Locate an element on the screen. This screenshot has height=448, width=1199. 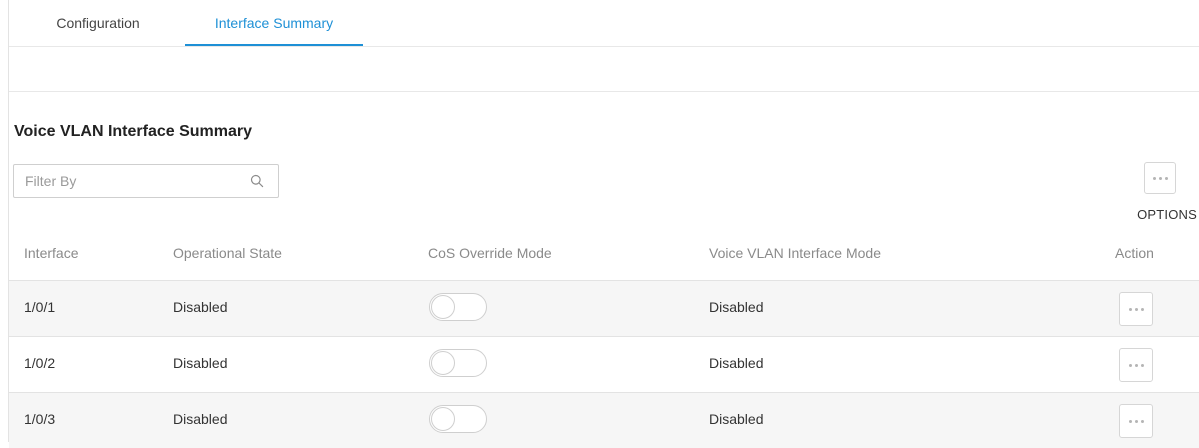
column-header-interface: Interface is located at coordinates (51, 253).